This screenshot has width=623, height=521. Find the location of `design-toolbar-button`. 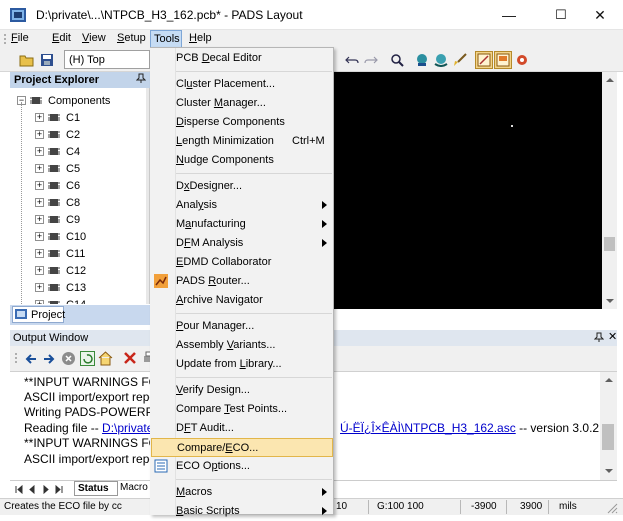

design-toolbar-button is located at coordinates (484, 60).